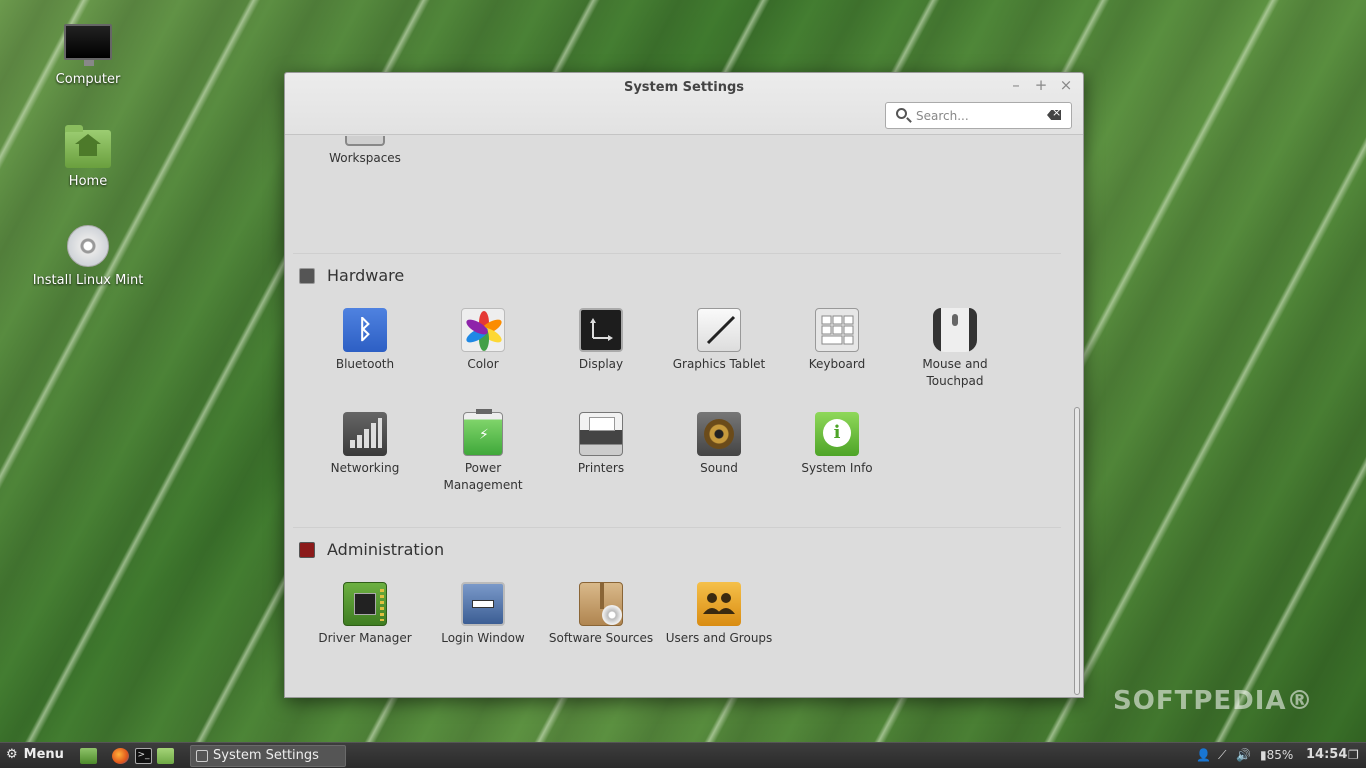 This screenshot has height=768, width=1366. I want to click on battery-indicator: ▮85%, so click(1276, 755).